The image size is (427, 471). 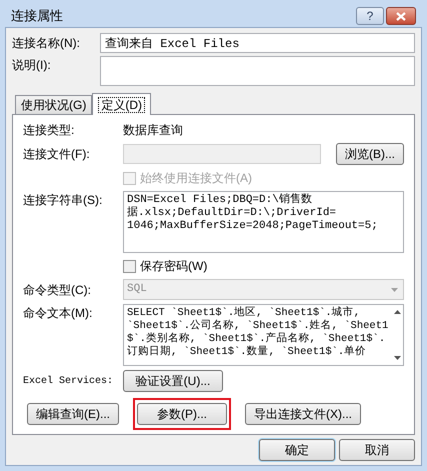 I want to click on checkbox-label: 始终使用连接文件(A), so click(x=196, y=178).